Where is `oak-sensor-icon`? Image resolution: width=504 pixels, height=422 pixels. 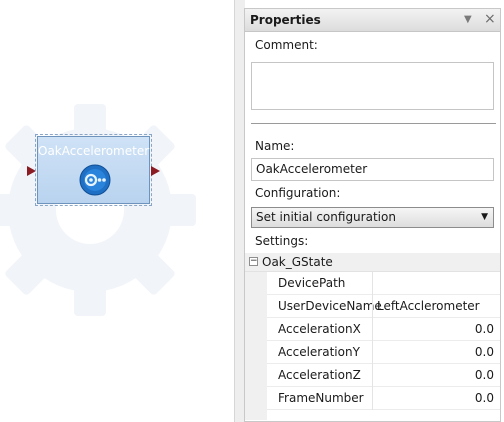 oak-sensor-icon is located at coordinates (95, 180).